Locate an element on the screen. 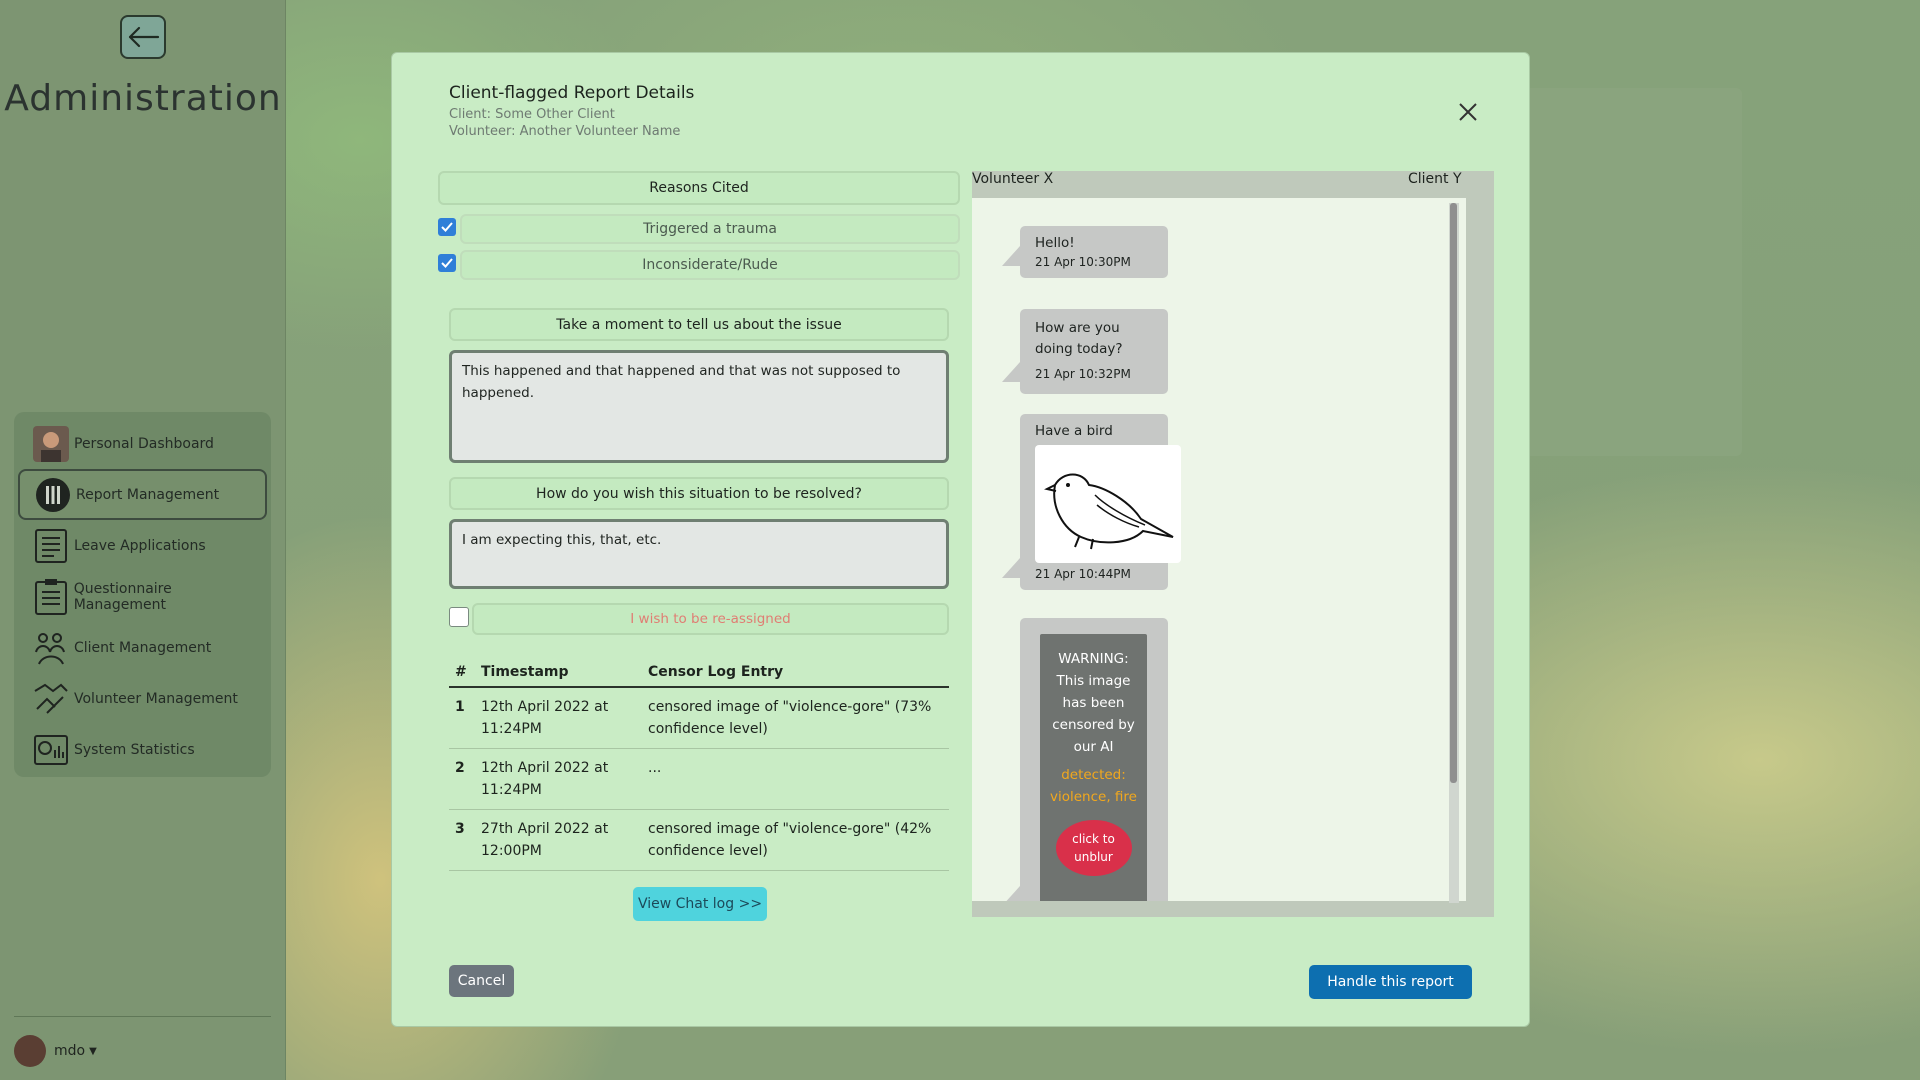  bird-image is located at coordinates (1108, 504).